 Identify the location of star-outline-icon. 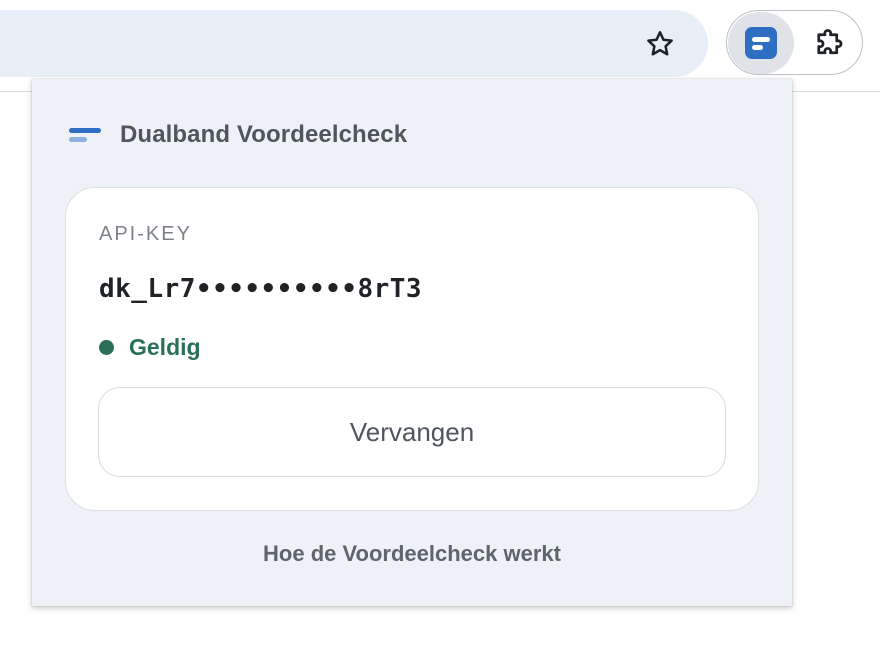
(660, 43).